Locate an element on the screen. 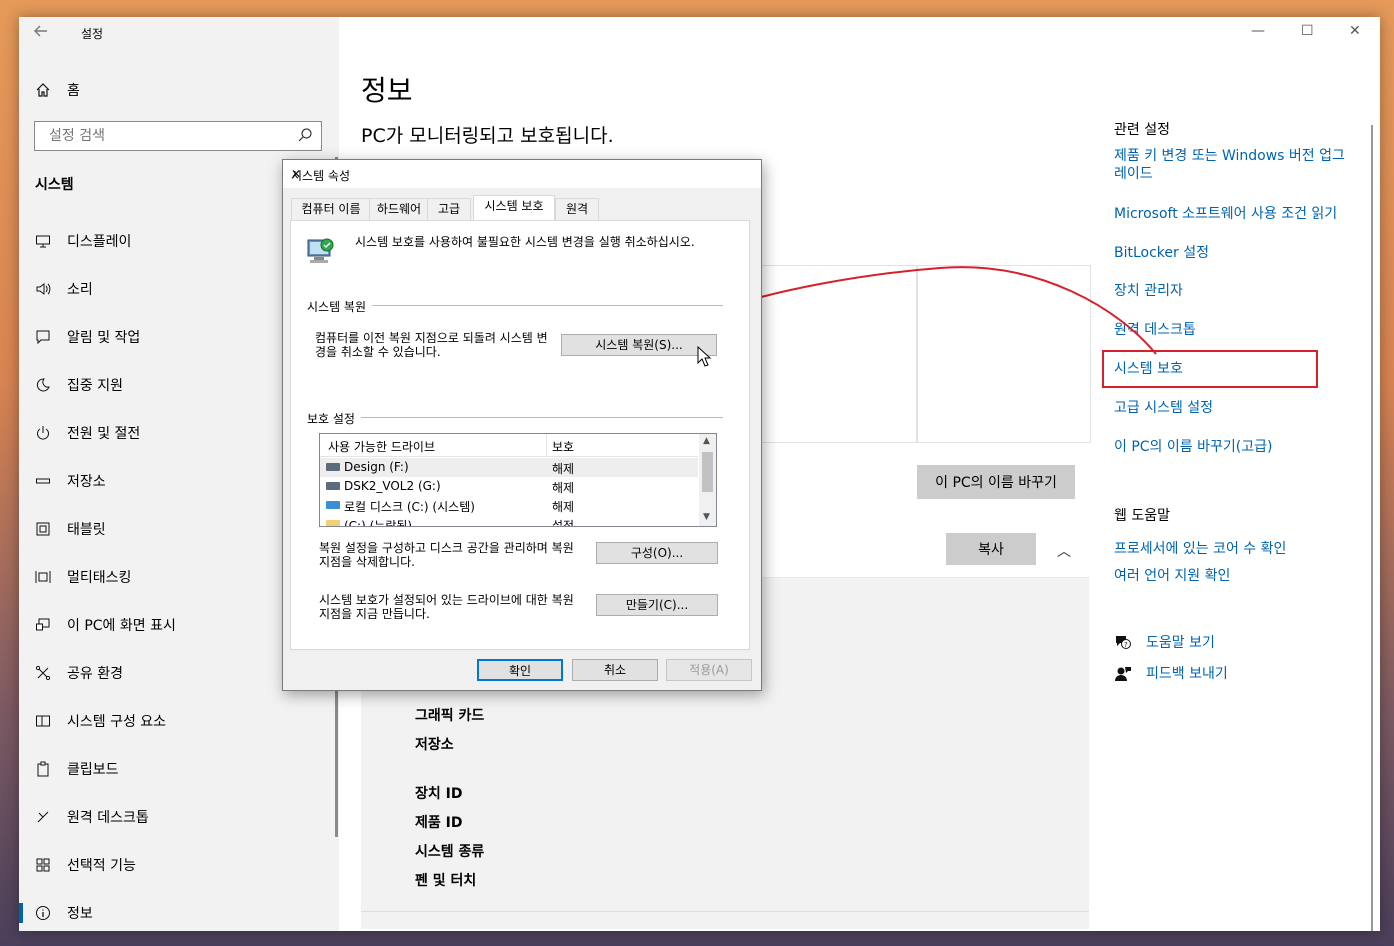  tab-remote: 원격 is located at coordinates (577, 209).